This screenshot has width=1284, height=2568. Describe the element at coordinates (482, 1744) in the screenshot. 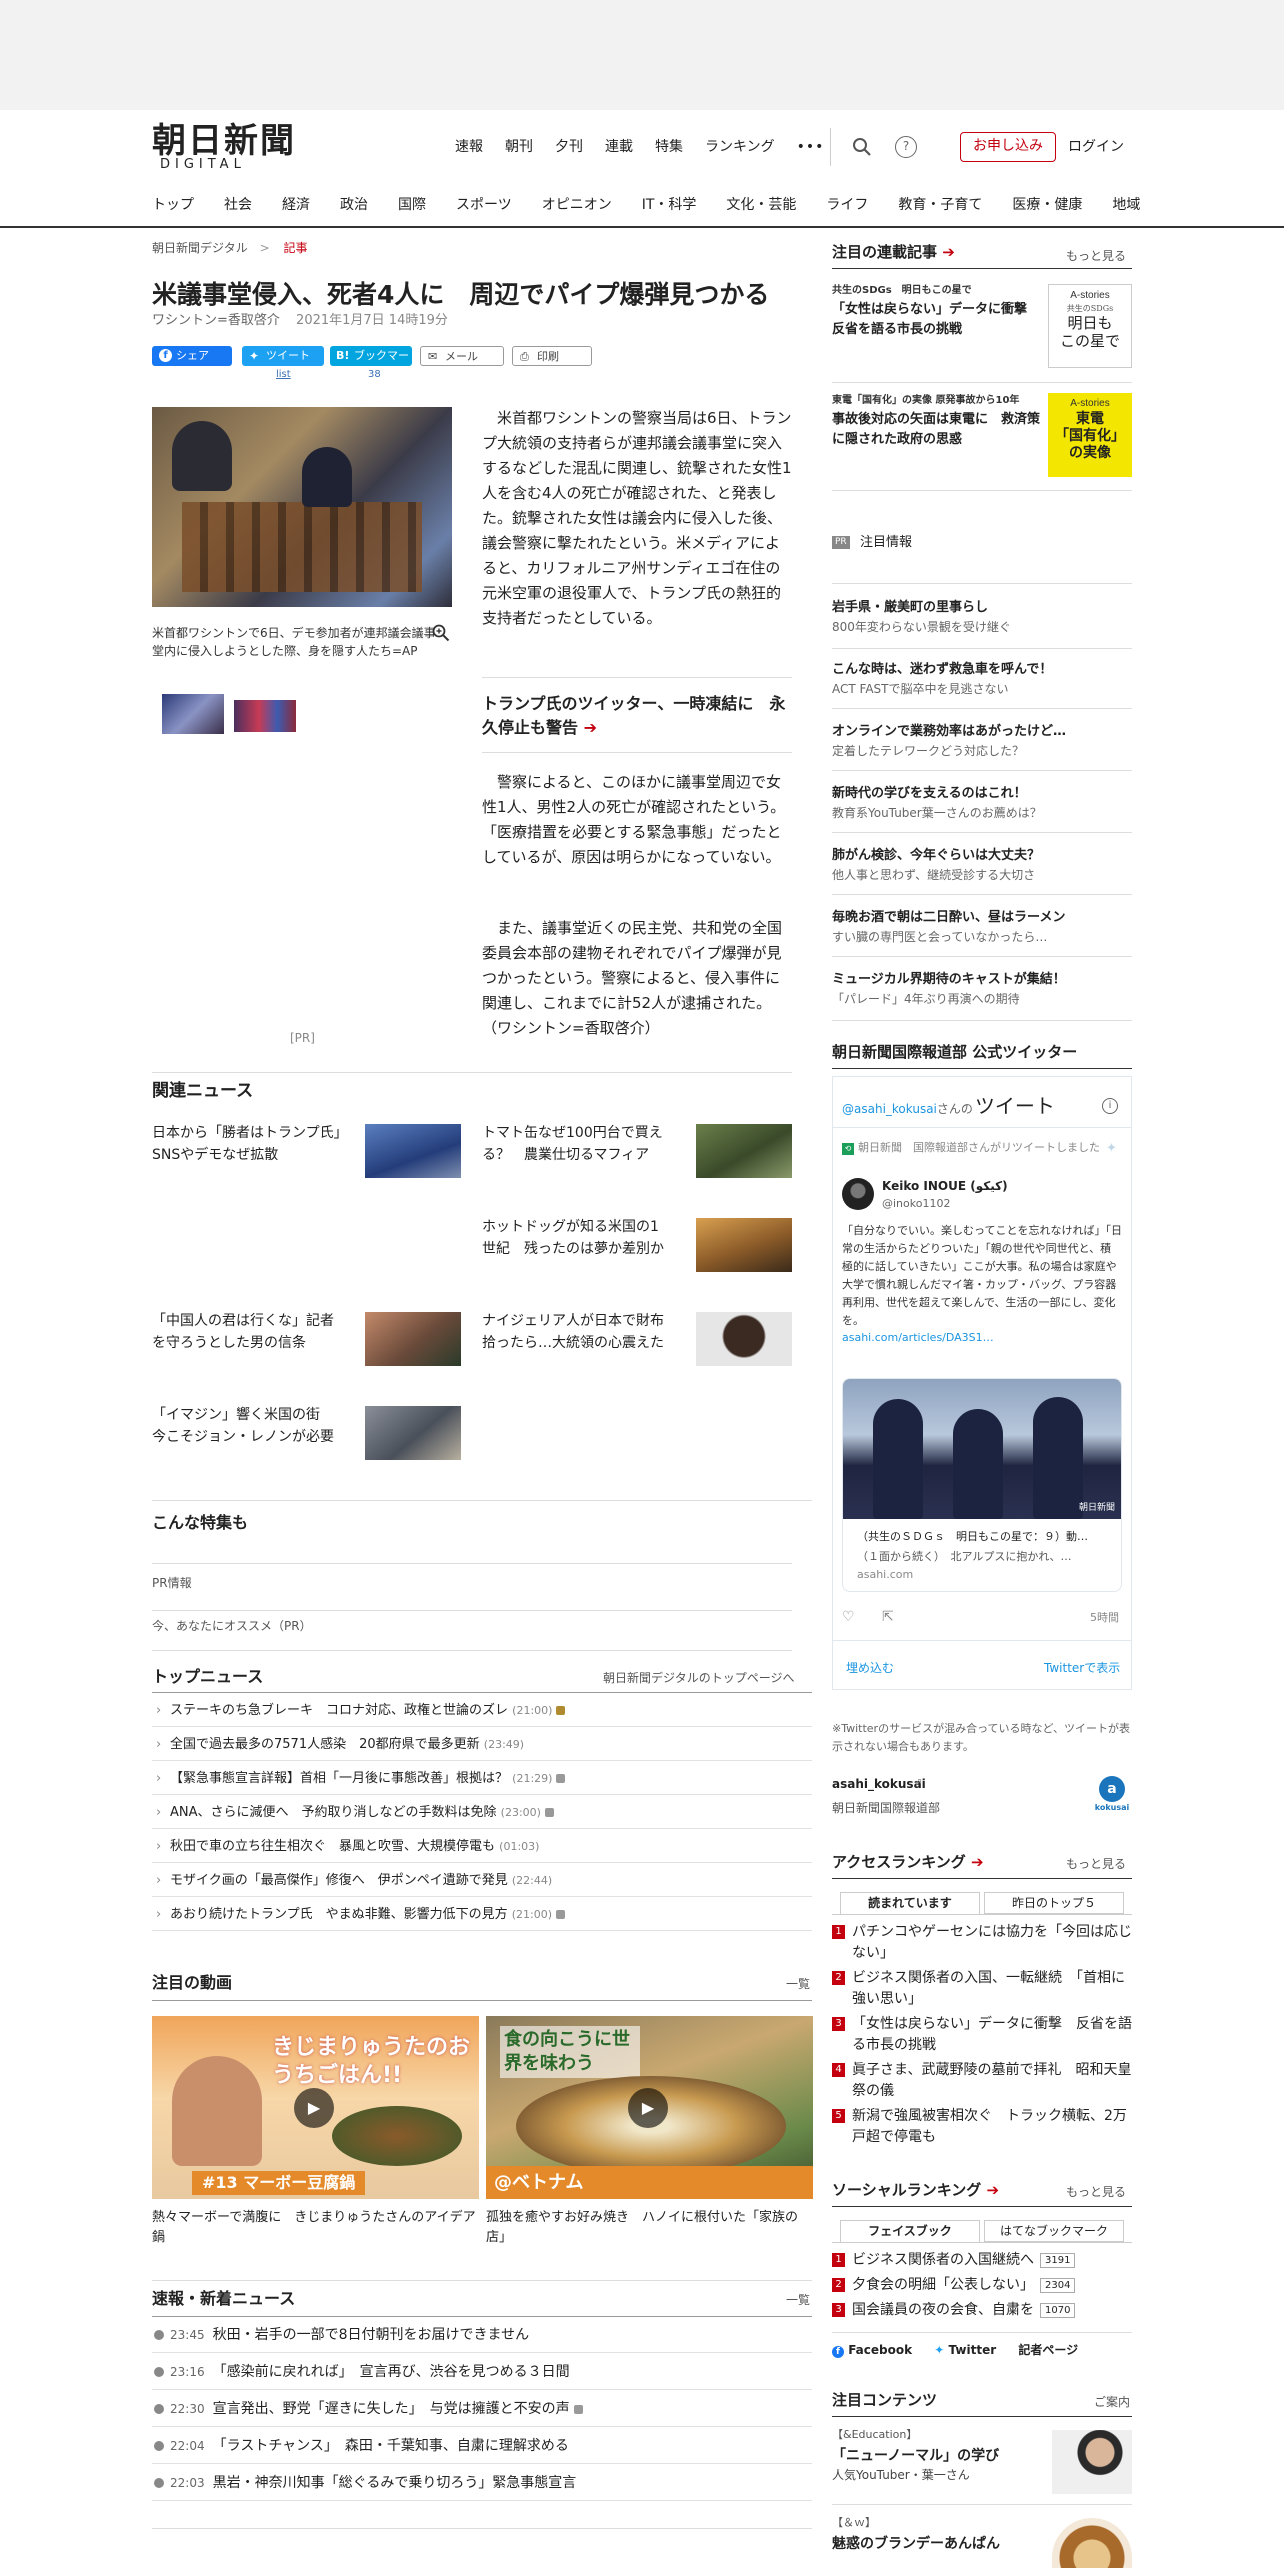

I see `top-news-item: 全国で過去最多の7571人感染 20都府県で最多更新 (23:49)` at that location.